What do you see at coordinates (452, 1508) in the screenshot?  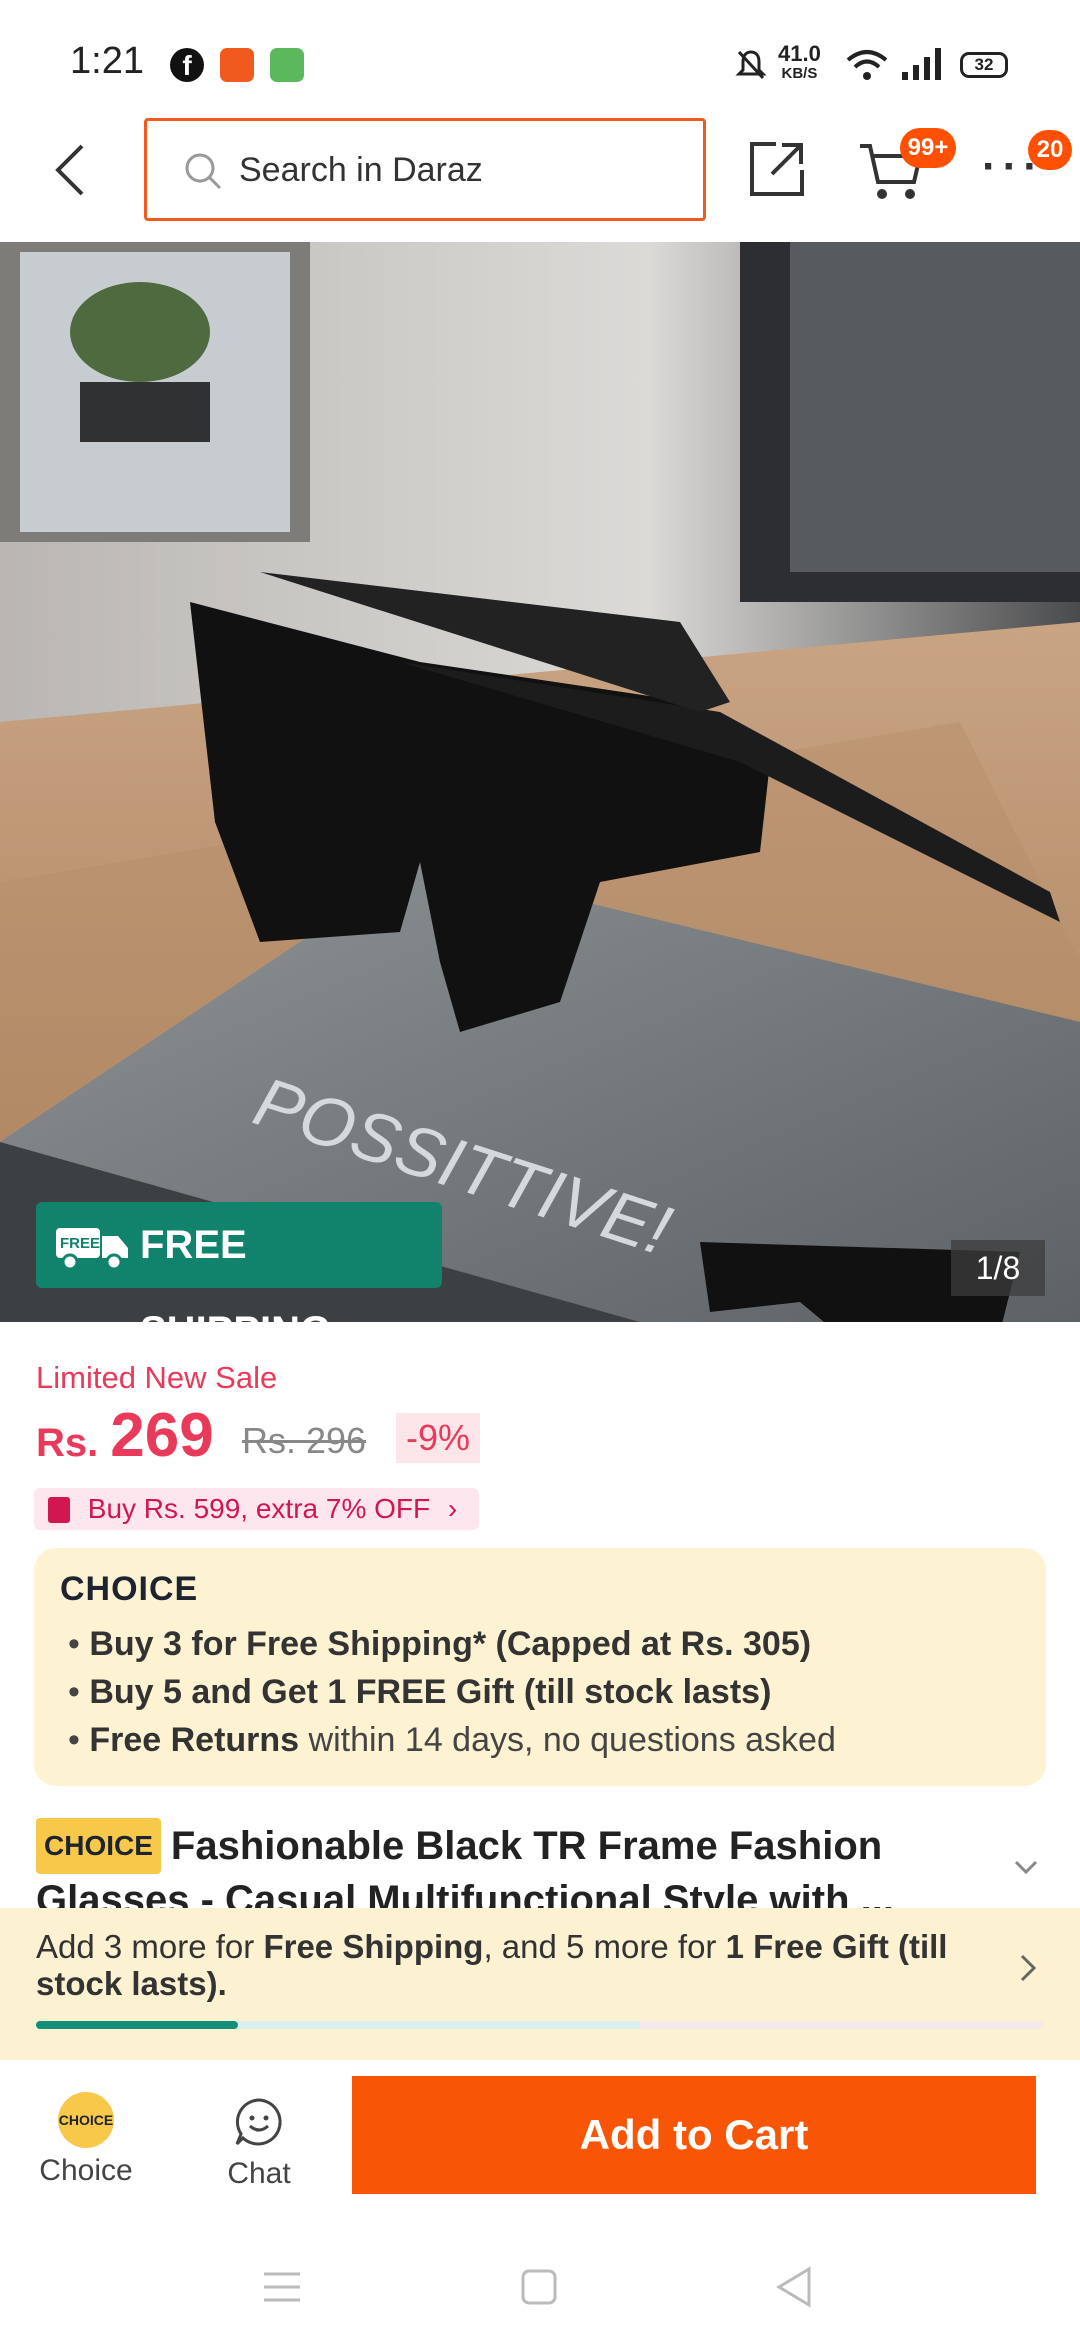 I see `chevron-right-icon: ›` at bounding box center [452, 1508].